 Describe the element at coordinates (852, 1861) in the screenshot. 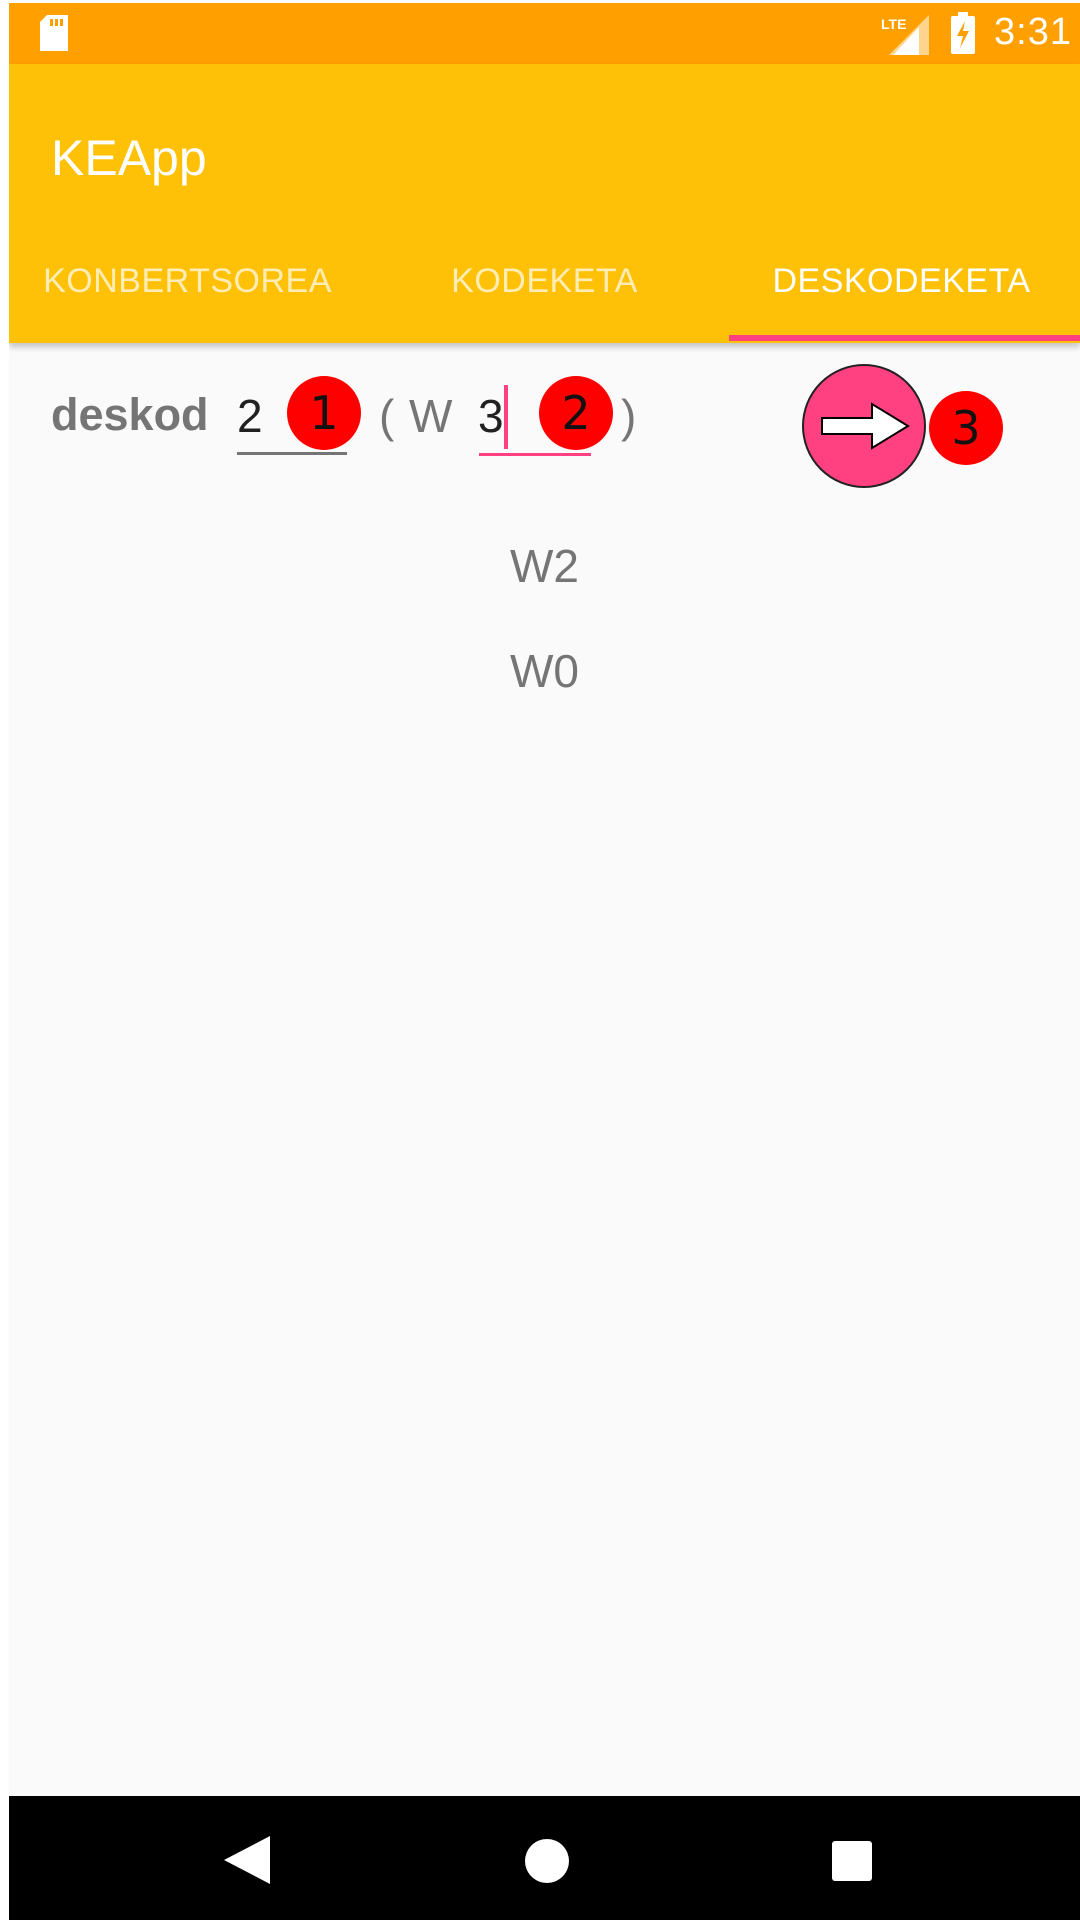

I see `recents-icon` at that location.